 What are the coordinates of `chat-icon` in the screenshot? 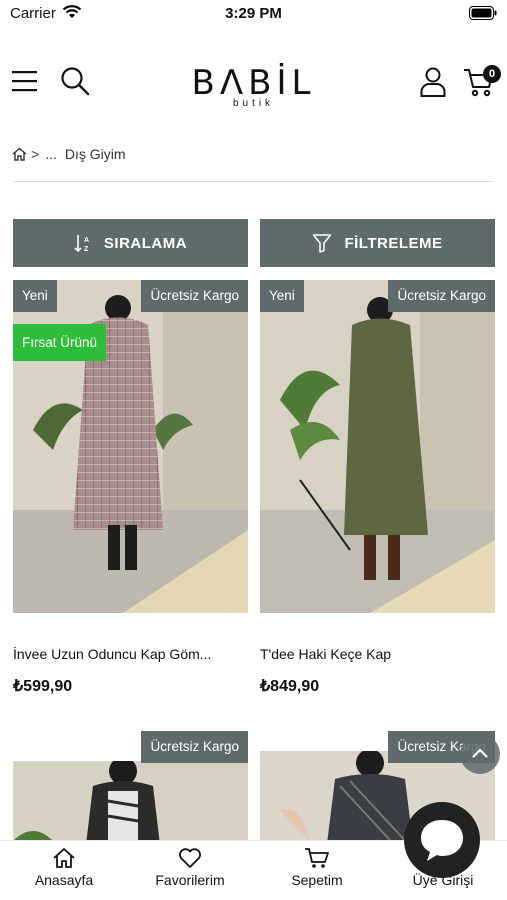 It's located at (442, 840).